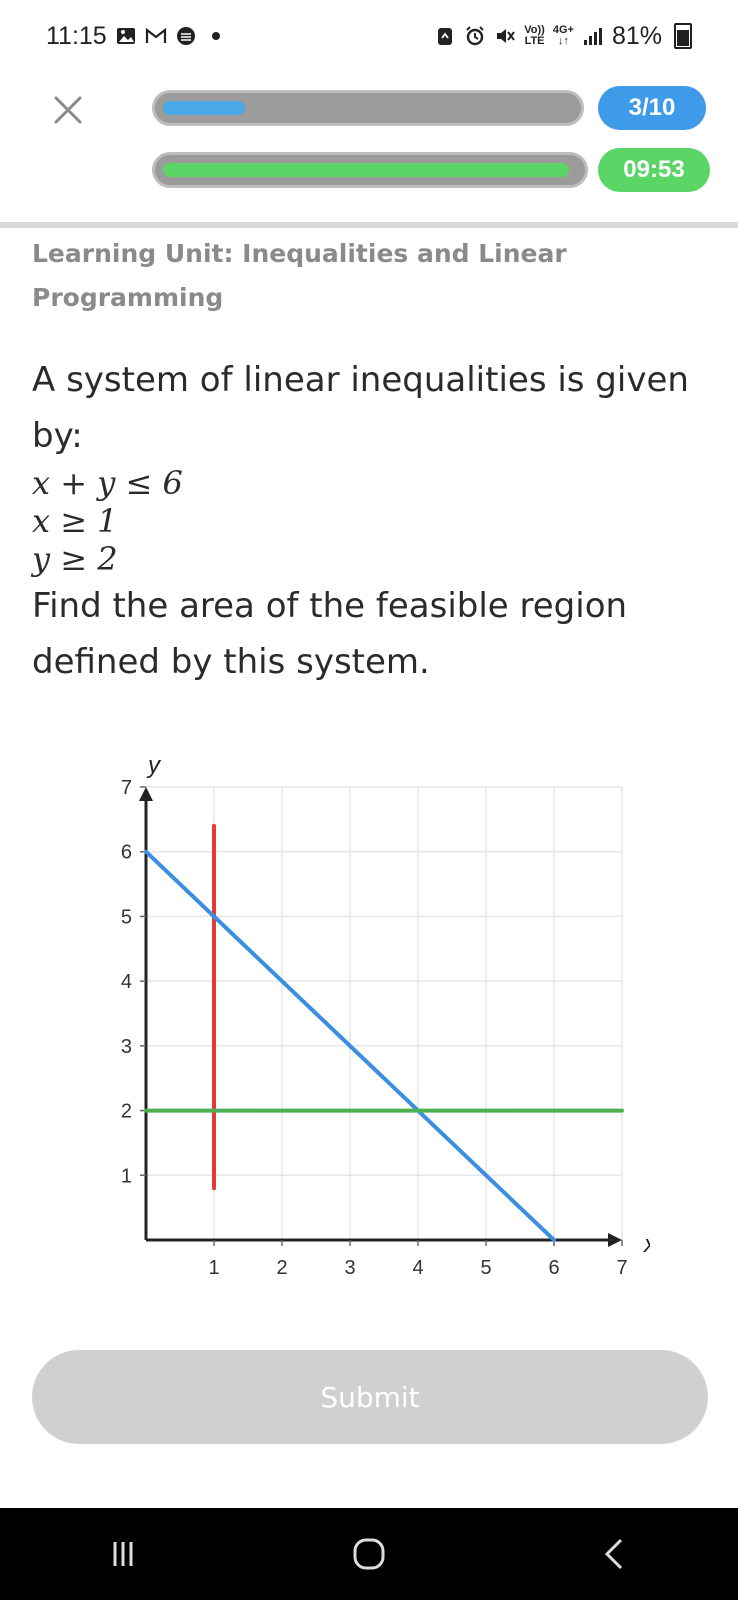  What do you see at coordinates (506, 36) in the screenshot?
I see `mute-icon` at bounding box center [506, 36].